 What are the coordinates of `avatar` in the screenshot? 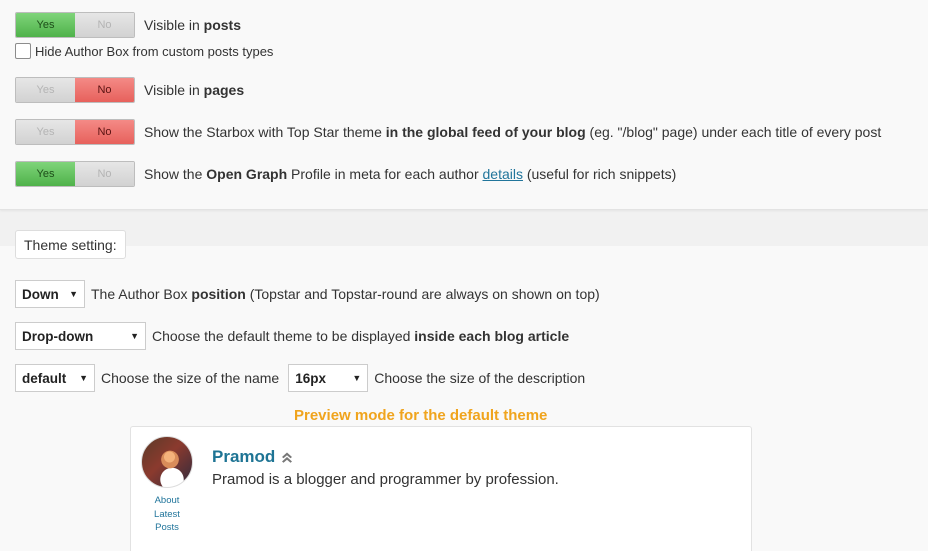 It's located at (167, 462).